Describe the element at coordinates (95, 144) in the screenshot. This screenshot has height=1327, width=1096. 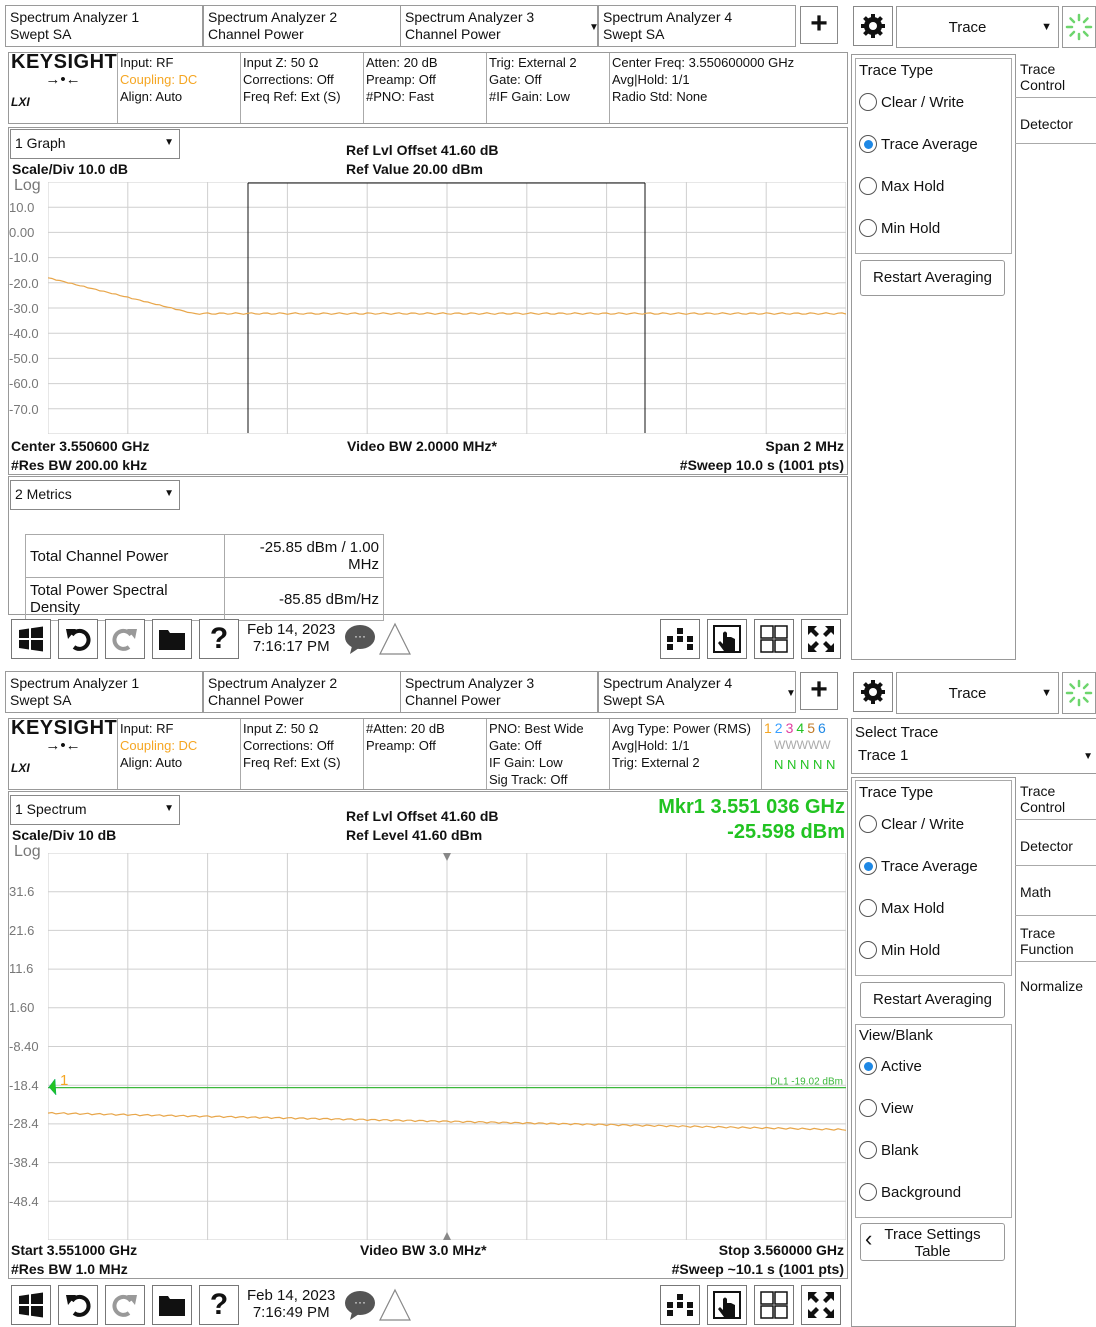
I see `graph-view-select: 1 Graph ▼` at that location.